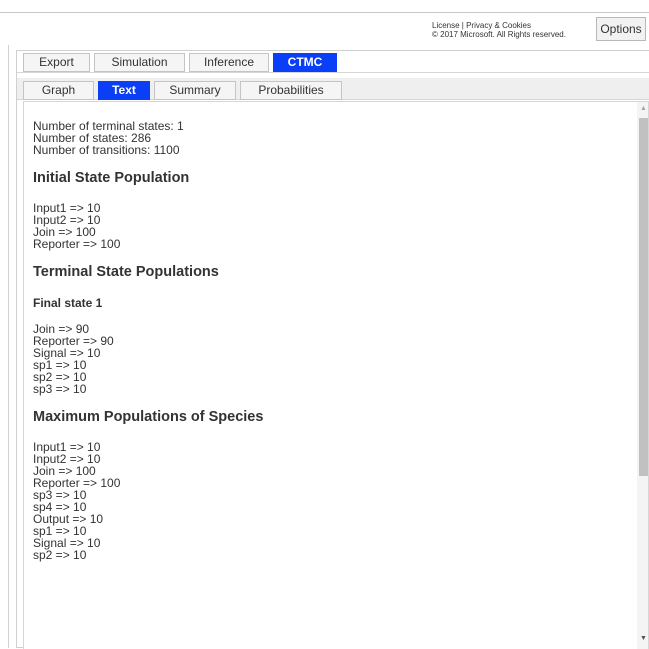  Describe the element at coordinates (73, 341) in the screenshot. I see `population-line: Reporter => 90` at that location.